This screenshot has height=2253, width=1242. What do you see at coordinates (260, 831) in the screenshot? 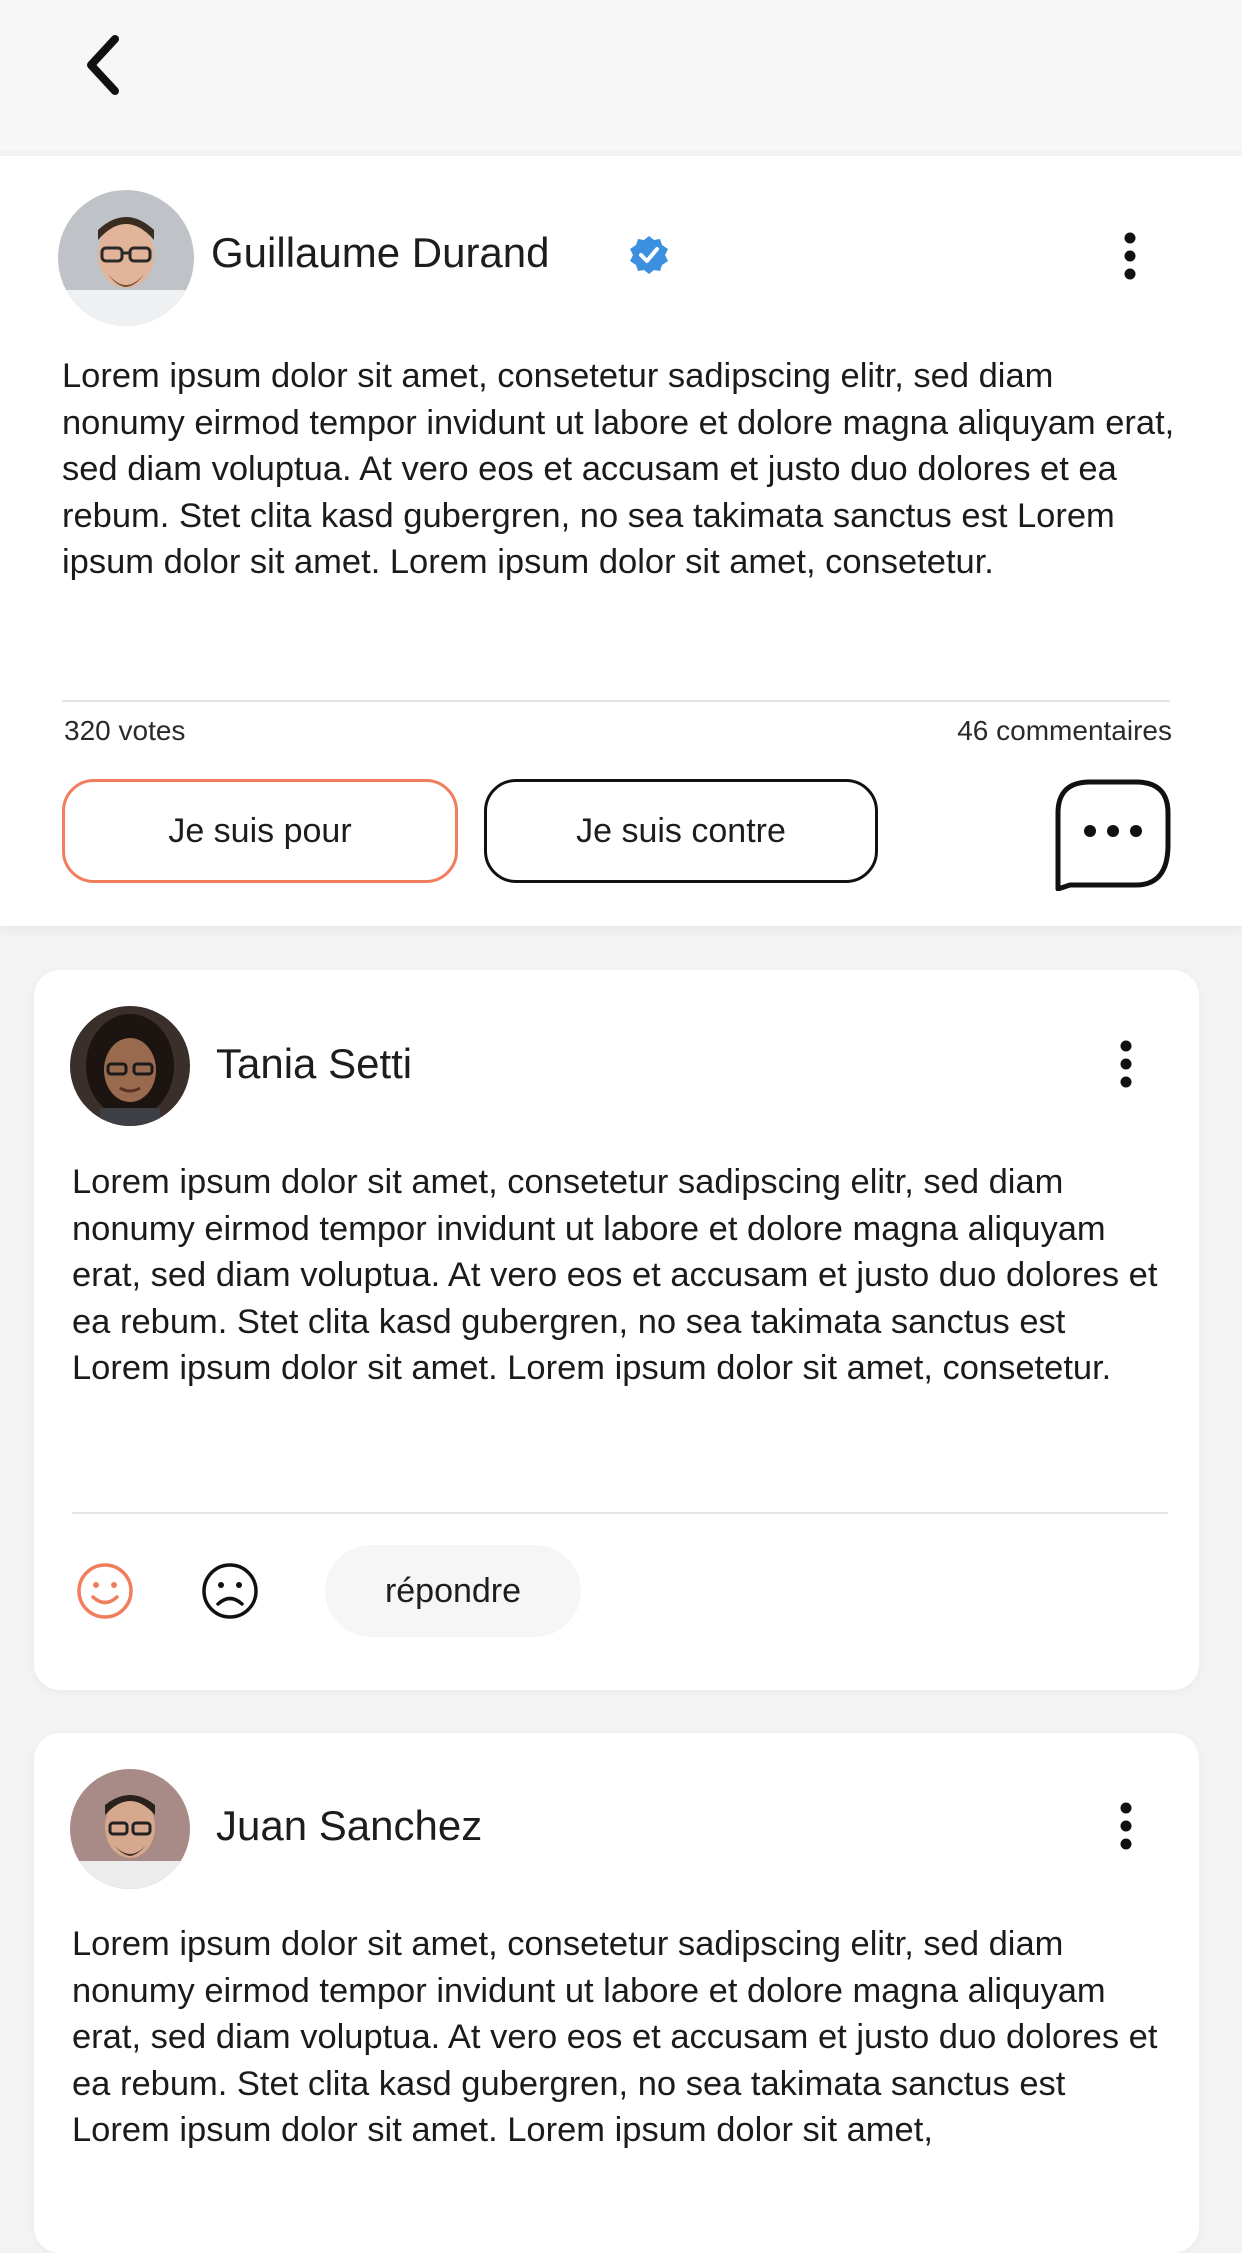
I see `for-button: Je suis pour` at bounding box center [260, 831].